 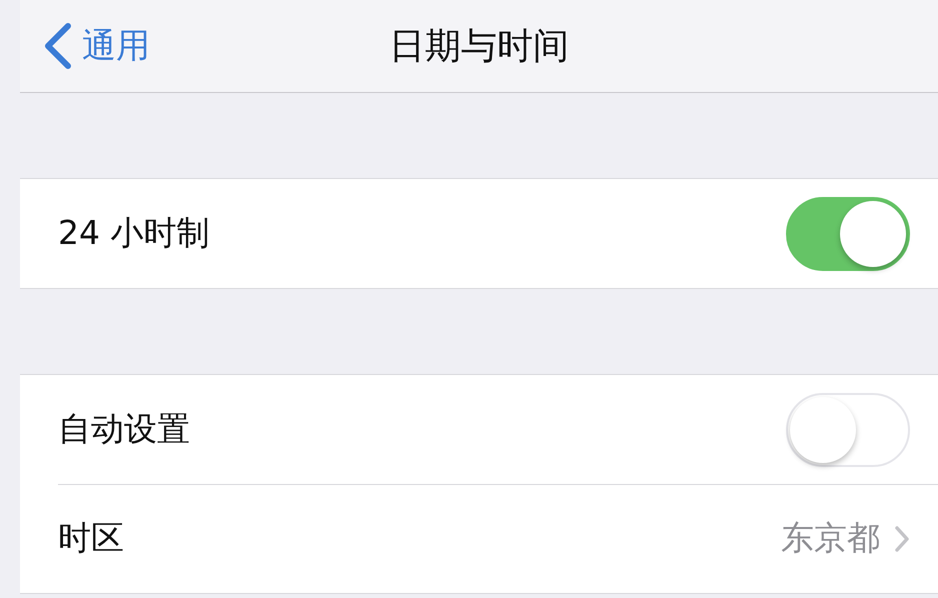 I want to click on row-label: 自动设置, so click(x=124, y=429).